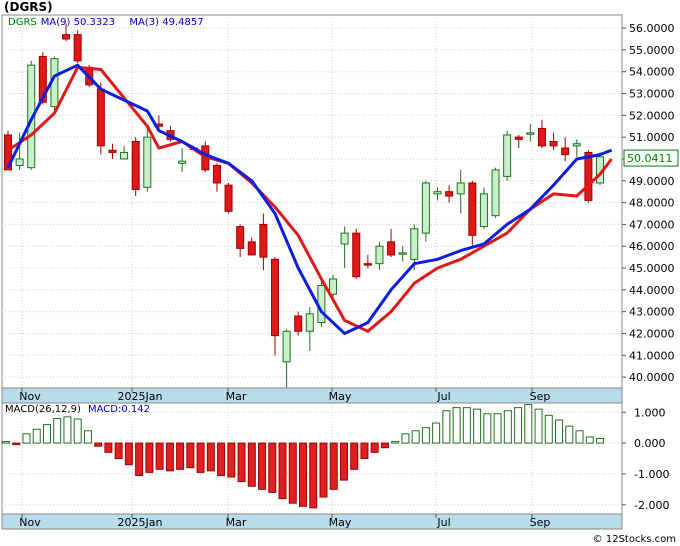 The image size is (680, 546). Describe the element at coordinates (652, 181) in the screenshot. I see `price-ytick-label: 49.0000` at that location.